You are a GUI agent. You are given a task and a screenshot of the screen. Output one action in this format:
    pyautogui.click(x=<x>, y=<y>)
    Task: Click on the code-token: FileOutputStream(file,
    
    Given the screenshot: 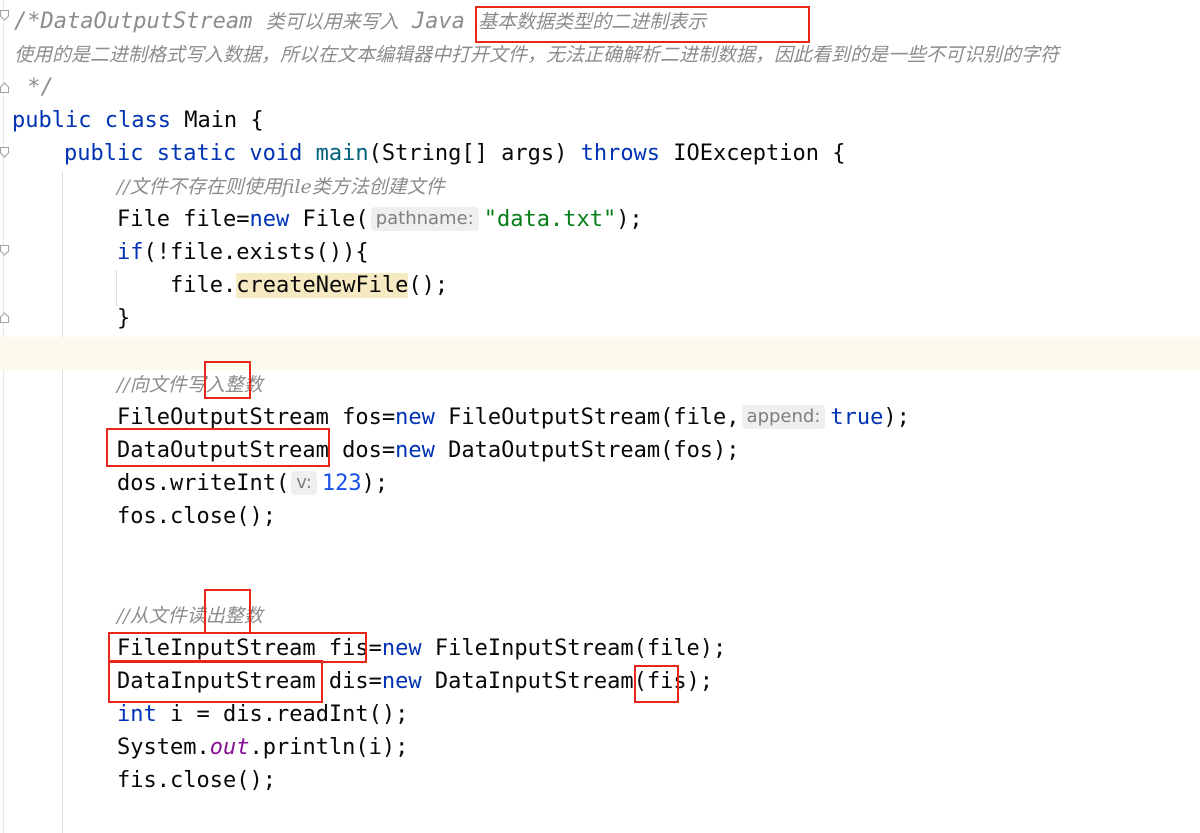 What is the action you would take?
    pyautogui.click(x=587, y=417)
    